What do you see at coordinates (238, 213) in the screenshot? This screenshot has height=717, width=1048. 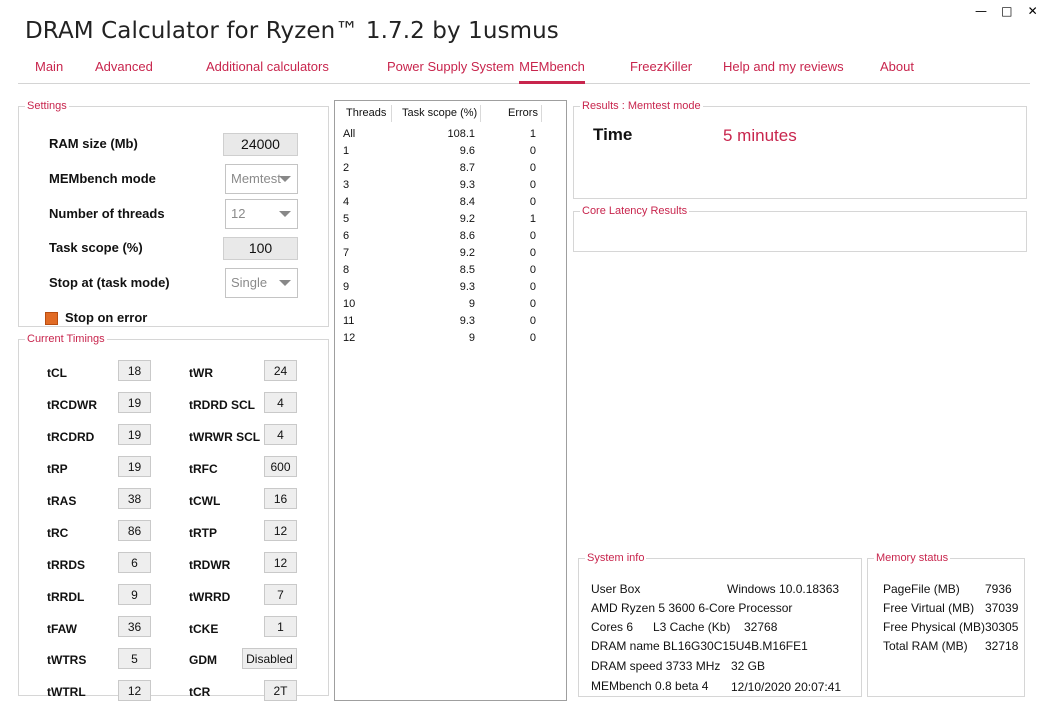 I see `threads-value: 12` at bounding box center [238, 213].